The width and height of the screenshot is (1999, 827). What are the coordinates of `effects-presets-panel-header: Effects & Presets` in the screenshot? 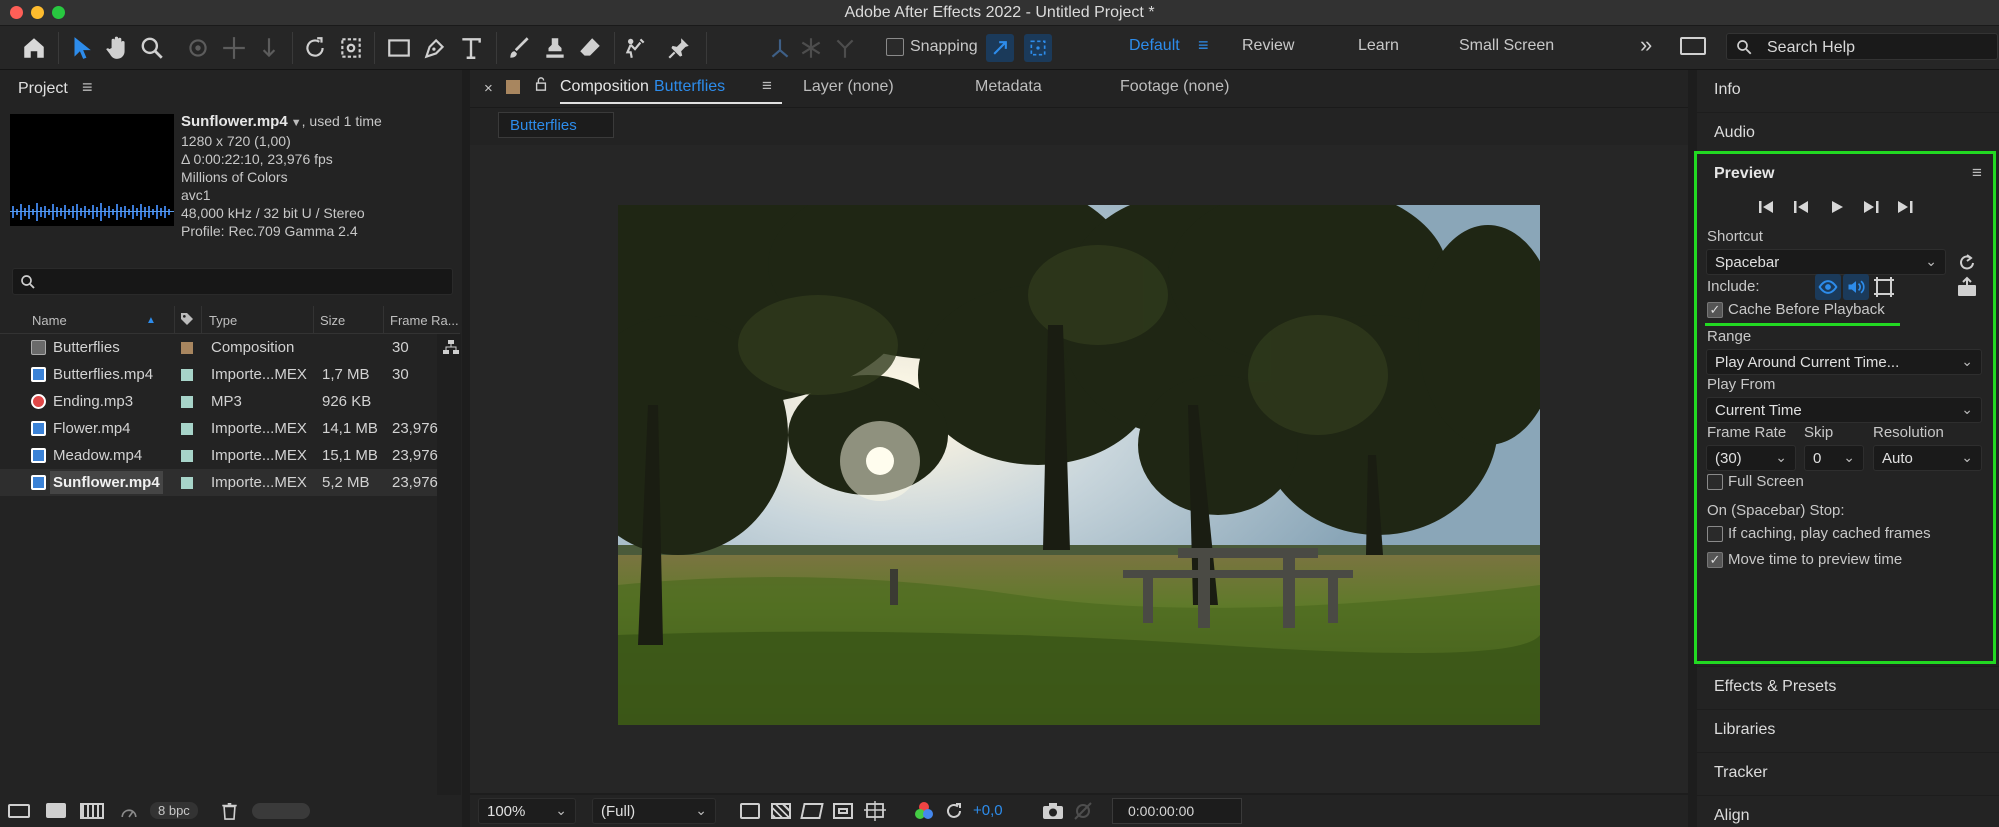 It's located at (1848, 688).